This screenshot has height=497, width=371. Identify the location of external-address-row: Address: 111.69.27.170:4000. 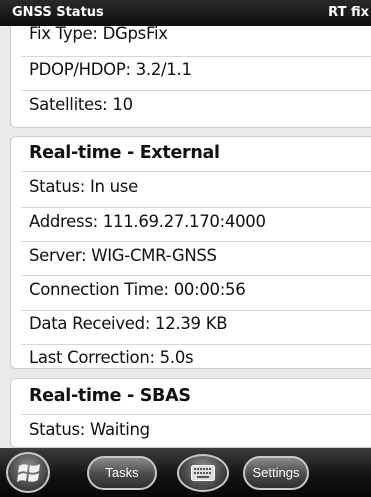
(147, 221).